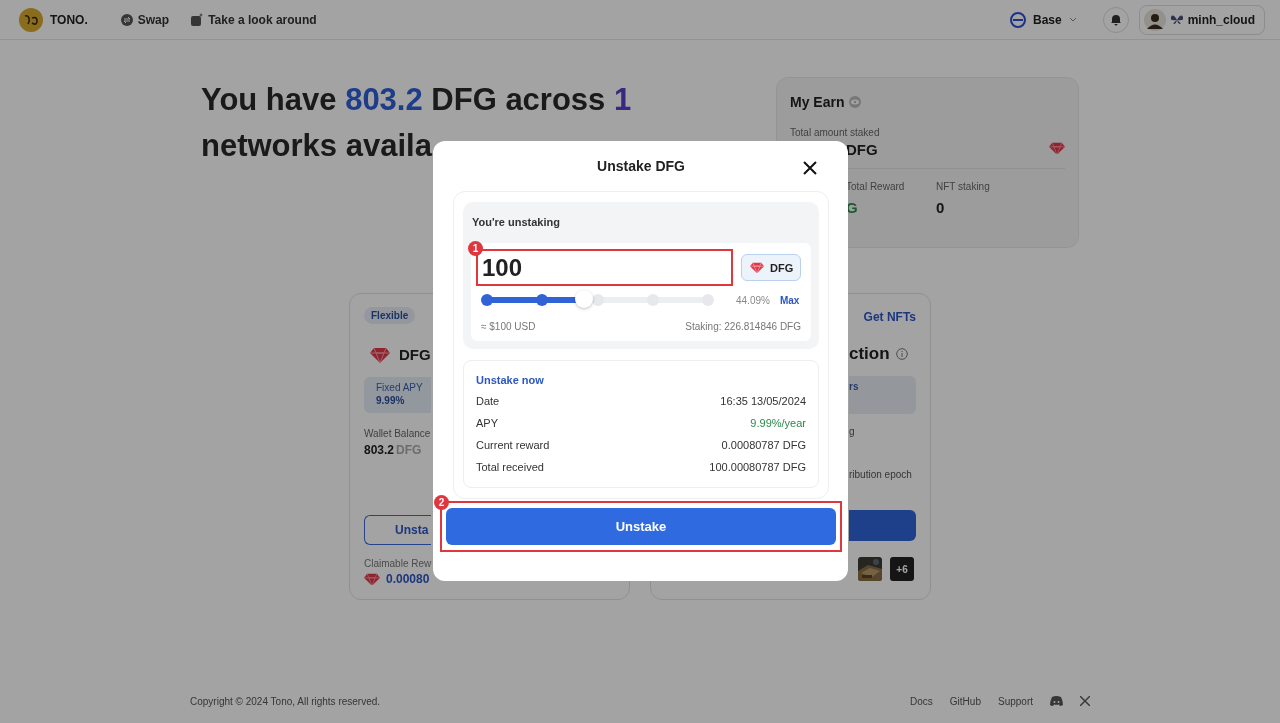 The width and height of the screenshot is (1280, 723). Describe the element at coordinates (510, 380) in the screenshot. I see `details-title: Unstake now` at that location.